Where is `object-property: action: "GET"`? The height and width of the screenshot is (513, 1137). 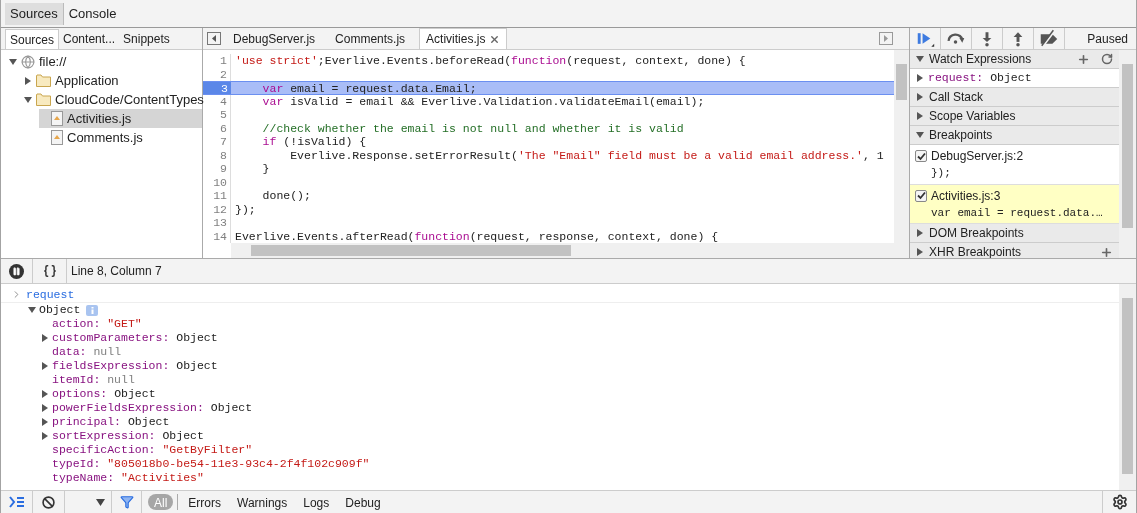
object-property: action: "GET" is located at coordinates (96, 324).